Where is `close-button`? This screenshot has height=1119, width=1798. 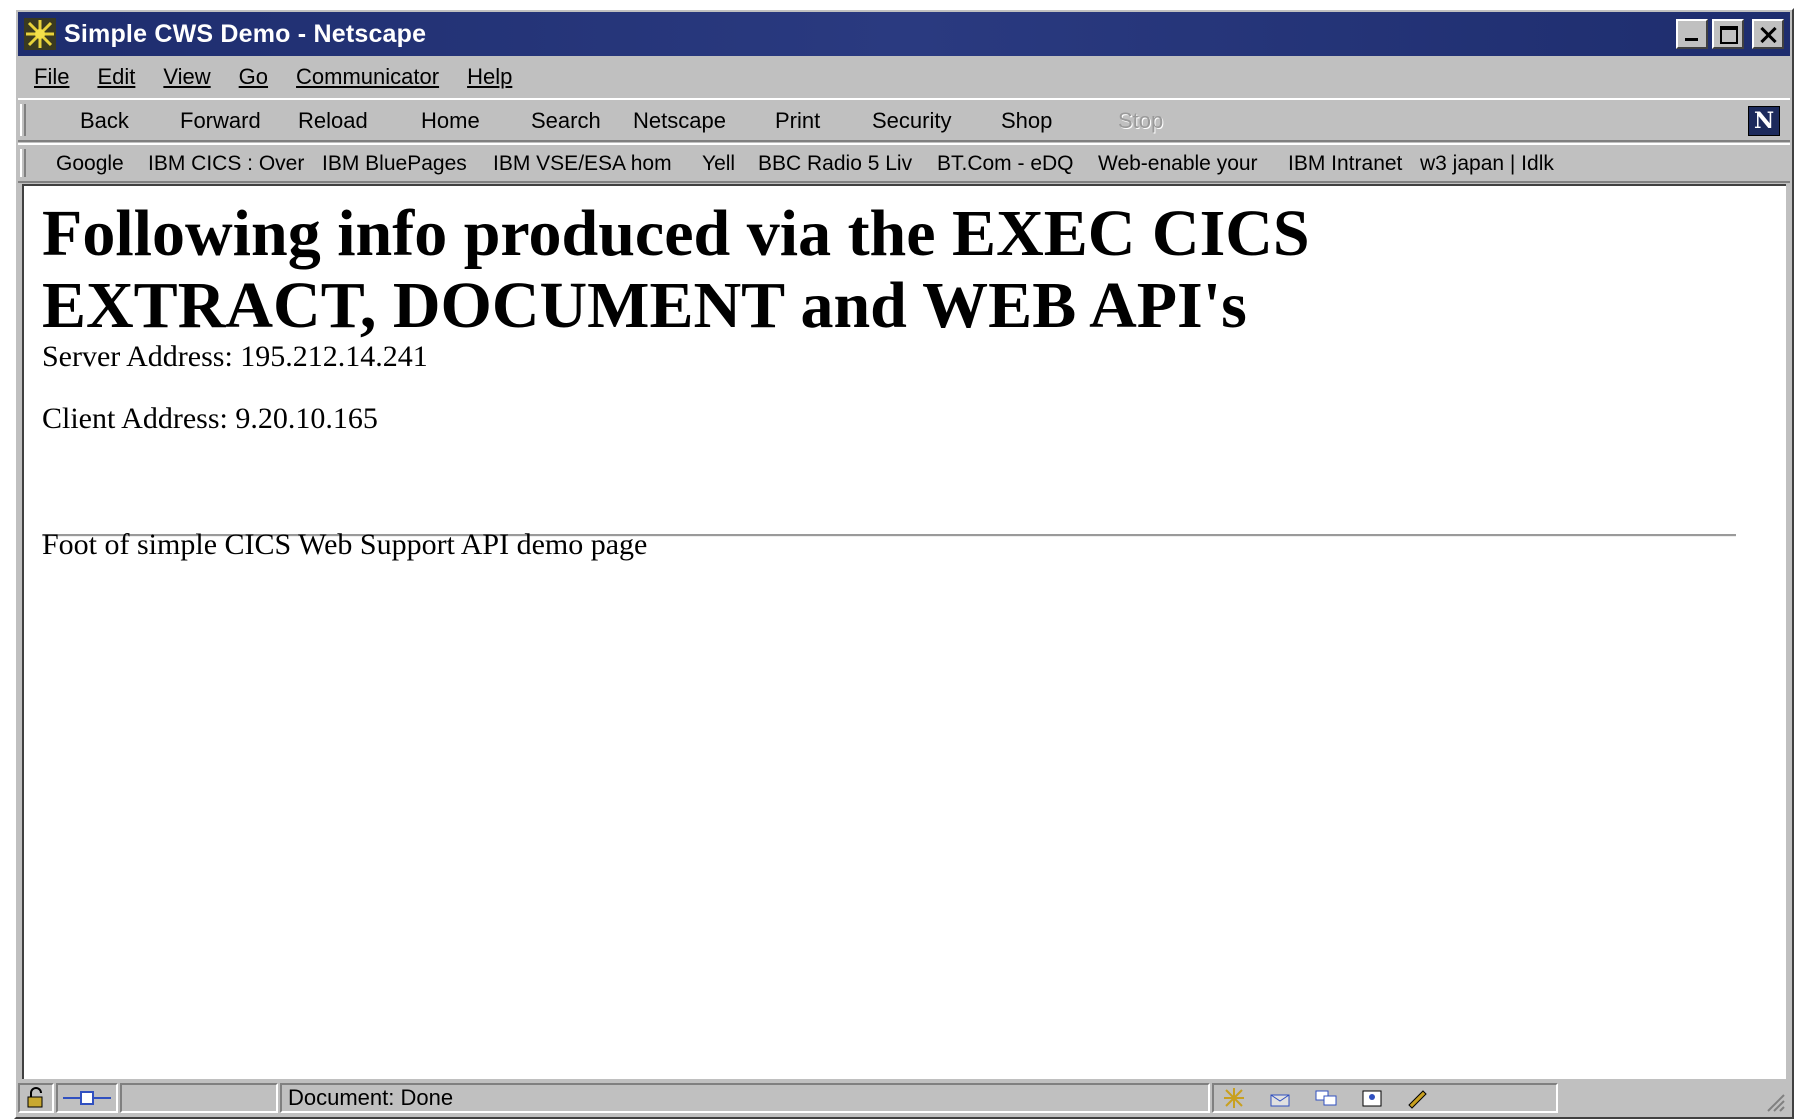 close-button is located at coordinates (1768, 34).